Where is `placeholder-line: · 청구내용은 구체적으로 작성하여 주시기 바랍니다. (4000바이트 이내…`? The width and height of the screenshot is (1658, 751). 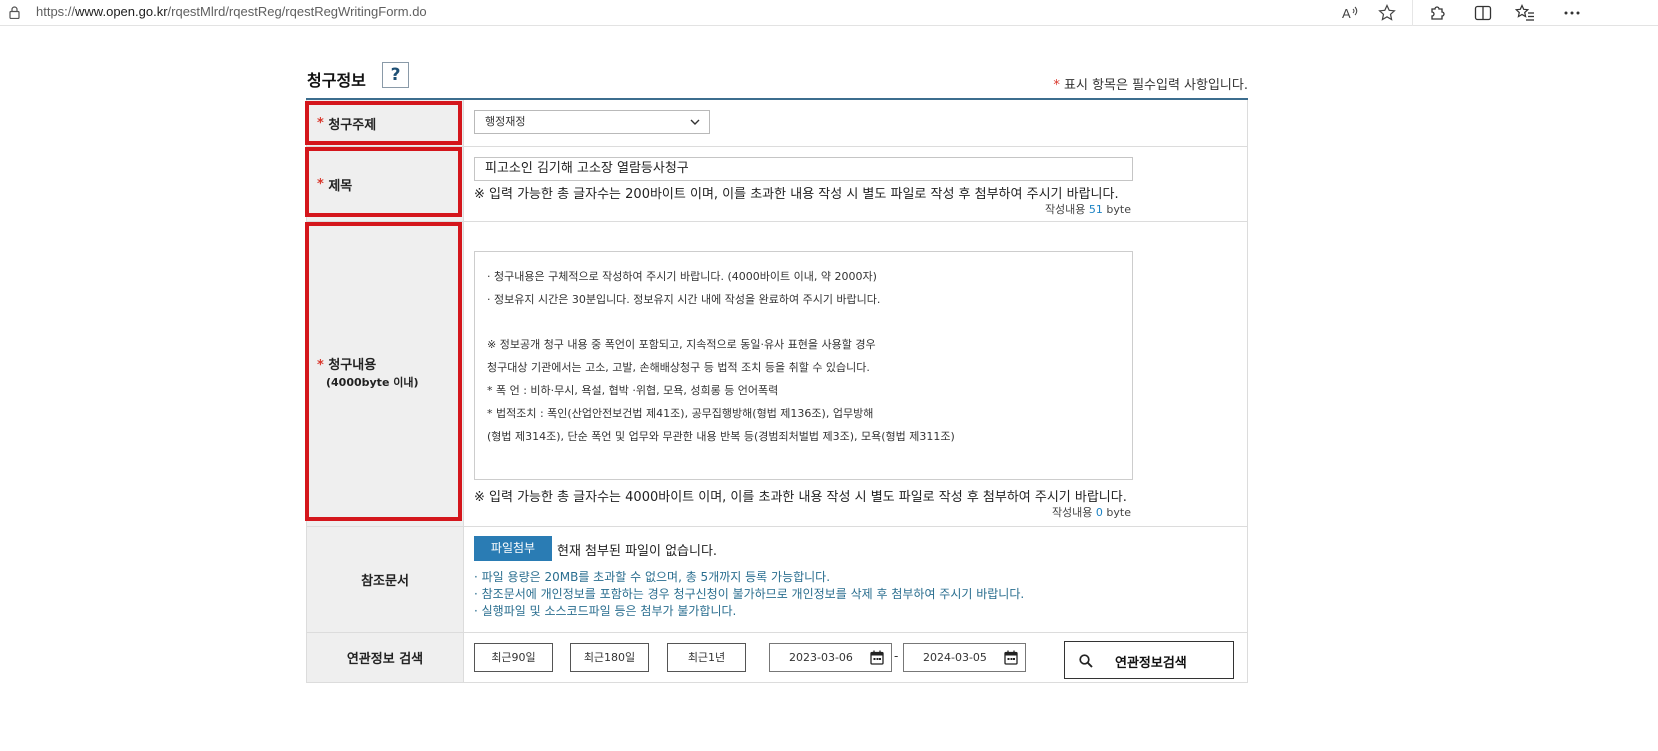 placeholder-line: · 청구내용은 구체적으로 작성하여 주시기 바랍니다. (4000바이트 이내… is located at coordinates (682, 276).